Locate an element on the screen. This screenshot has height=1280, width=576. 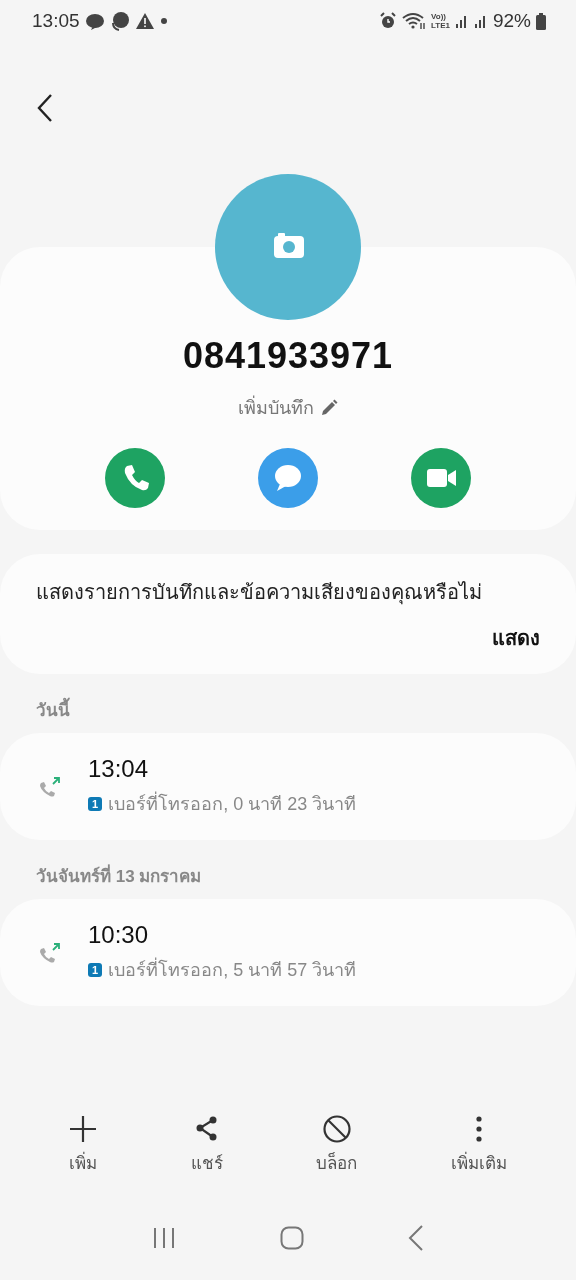
home-button is located at coordinates (292, 1238).